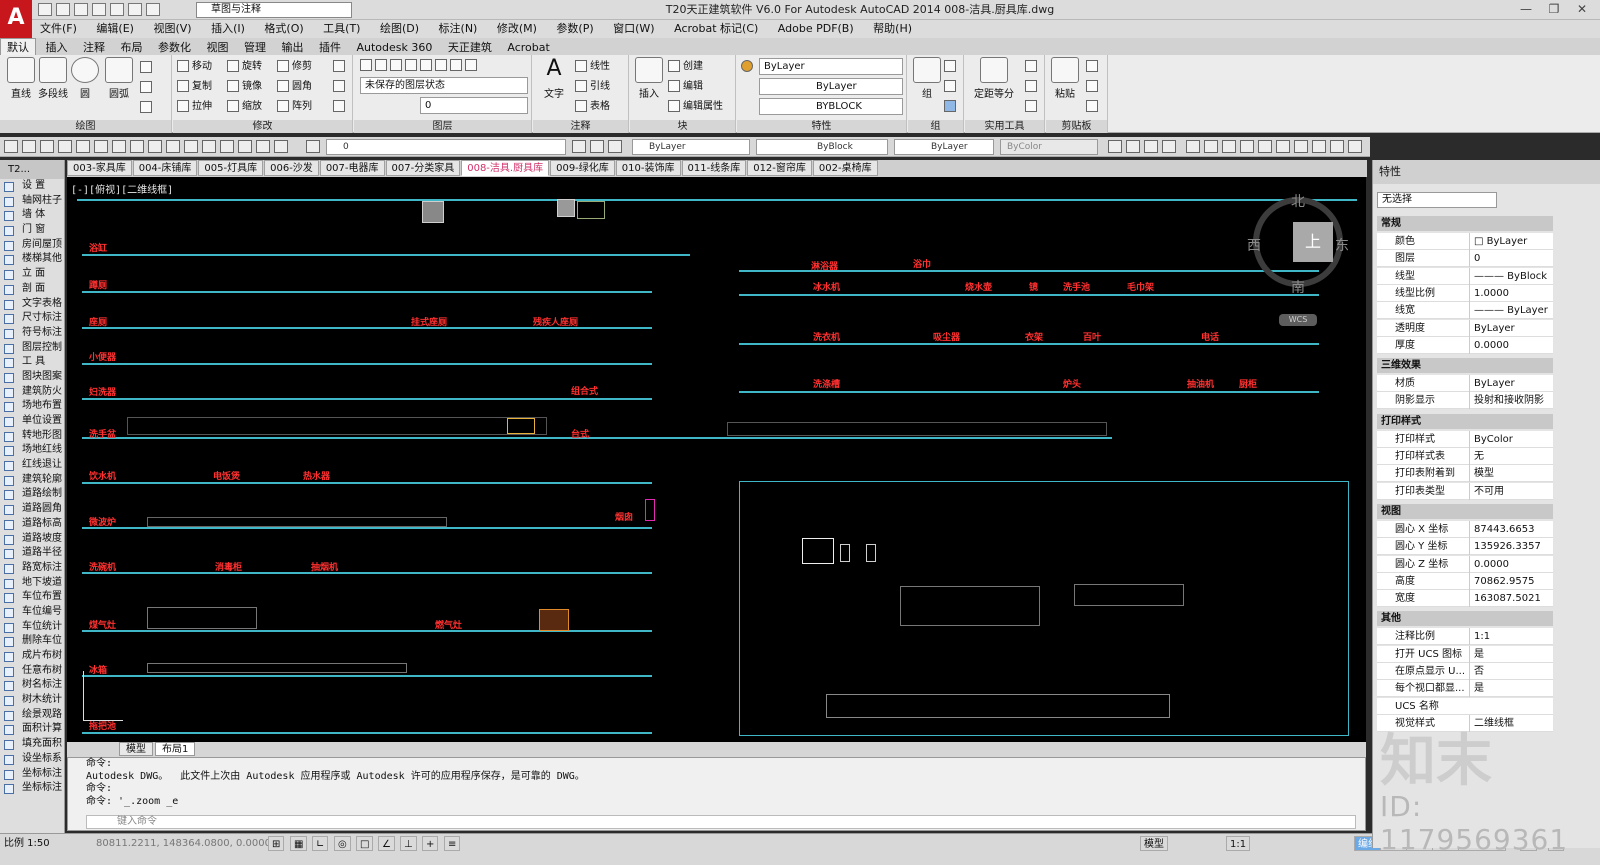 Image resolution: width=1600 pixels, height=865 pixels. What do you see at coordinates (554, 79) in the screenshot?
I see `text-tool: A 文字` at bounding box center [554, 79].